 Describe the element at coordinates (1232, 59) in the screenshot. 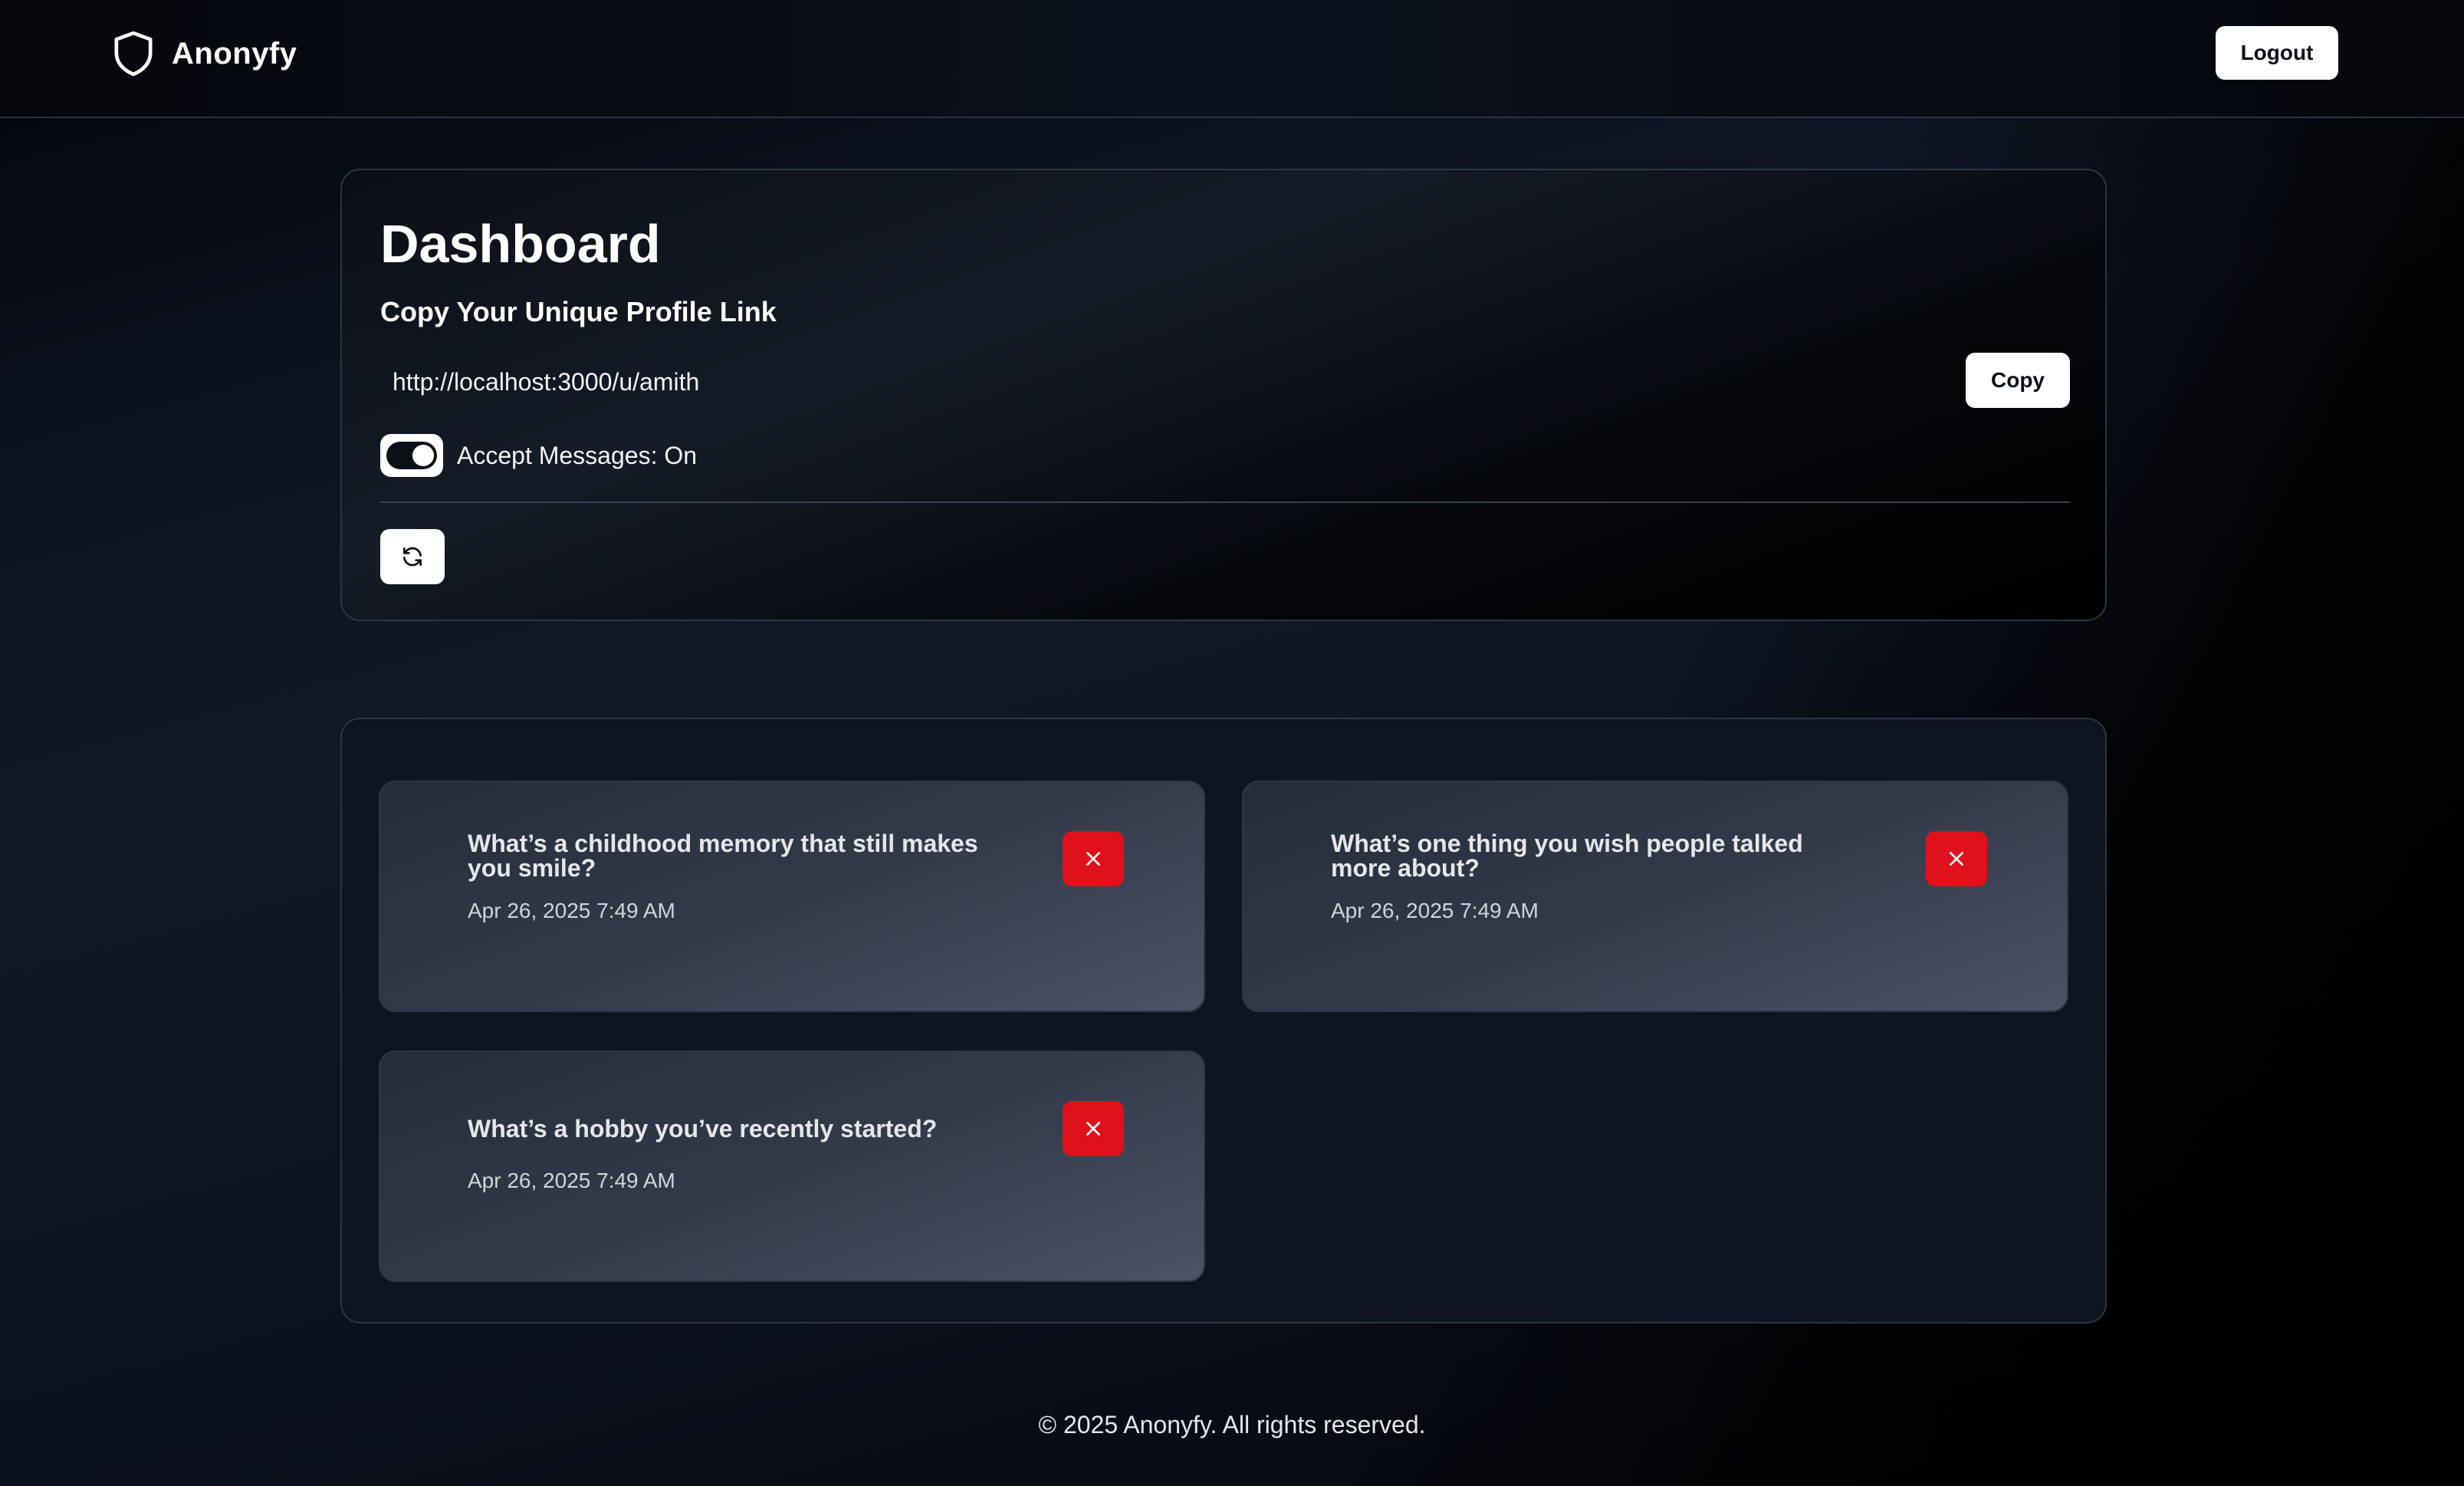

I see `top-nav: Anonyfy Logout` at that location.